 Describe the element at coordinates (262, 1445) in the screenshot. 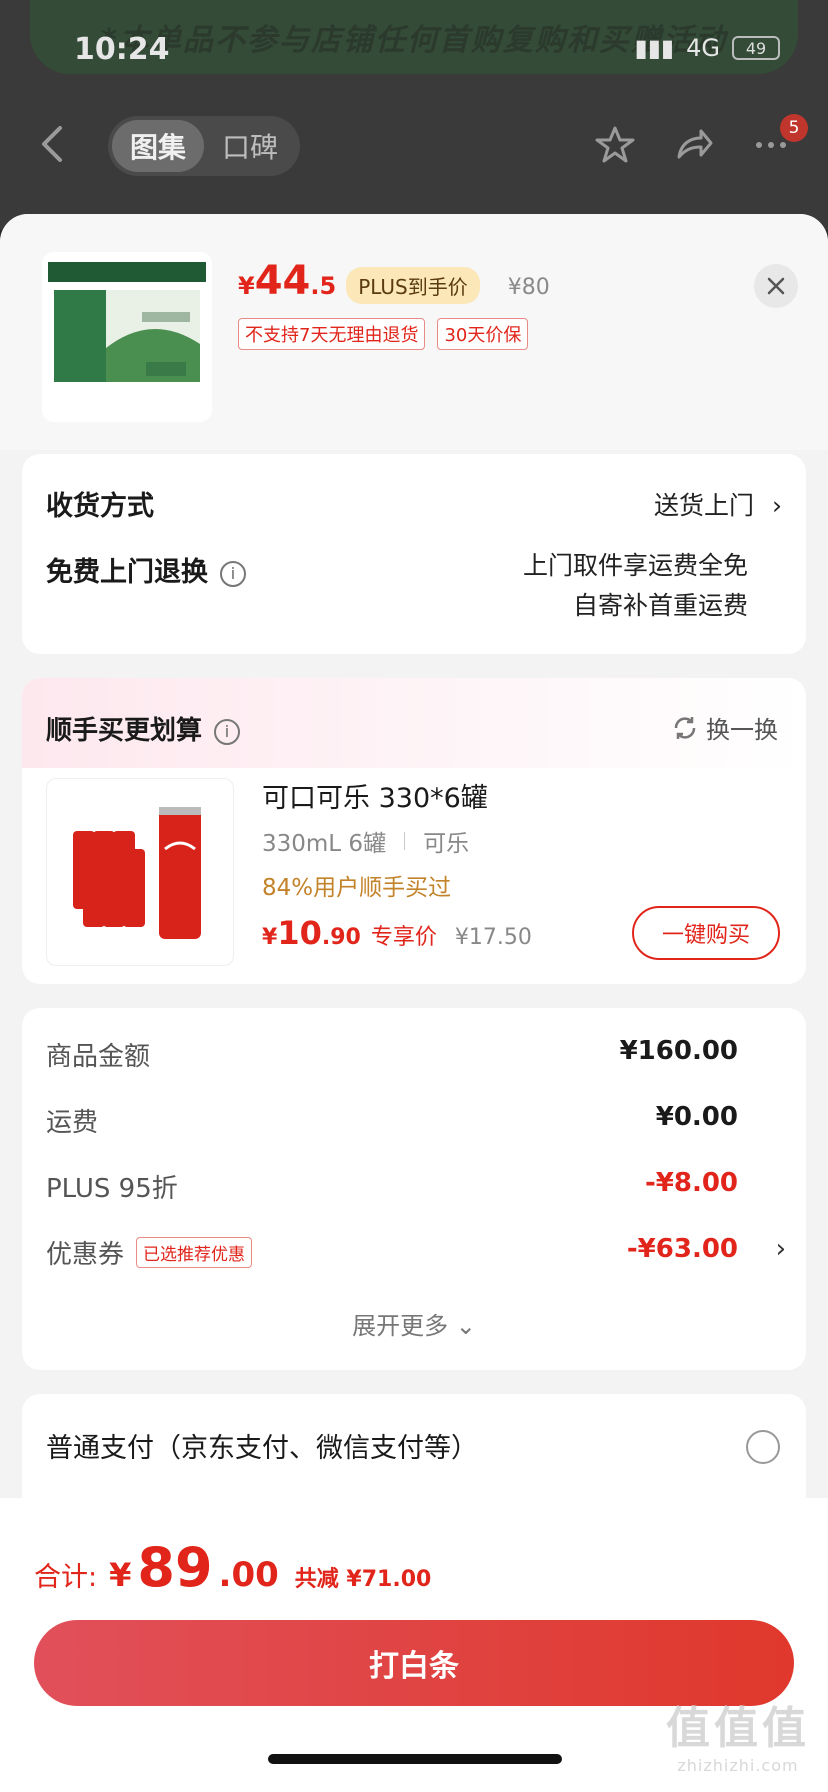

I see `payment-option-label: 普通支付（京东支付、微信支付等）` at that location.